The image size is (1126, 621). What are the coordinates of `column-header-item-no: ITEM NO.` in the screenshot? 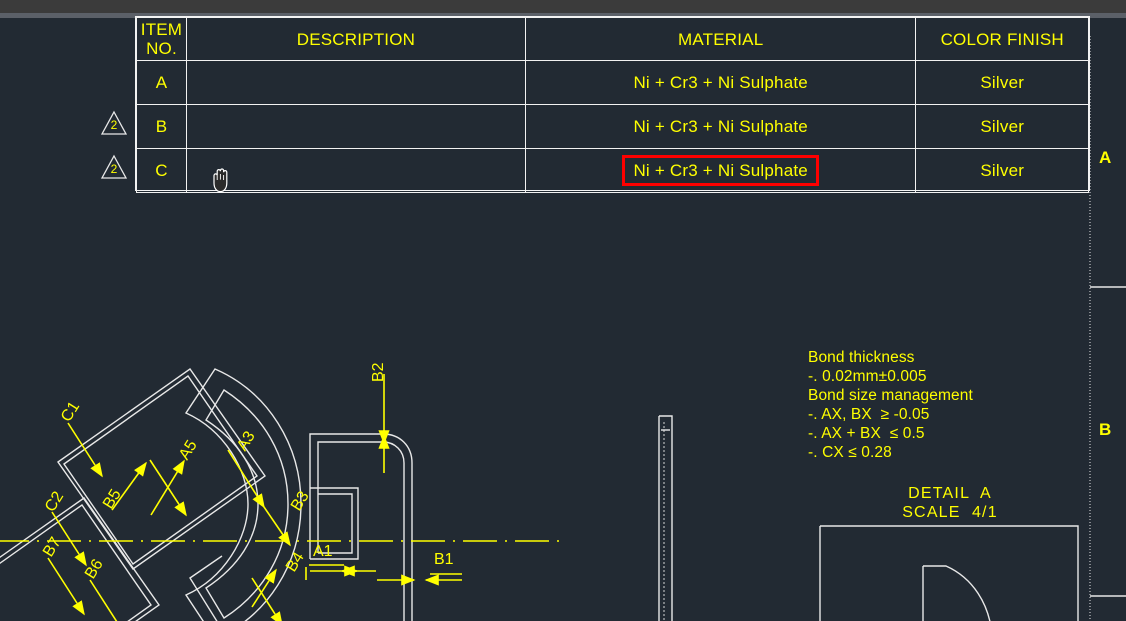 It's located at (161, 39).